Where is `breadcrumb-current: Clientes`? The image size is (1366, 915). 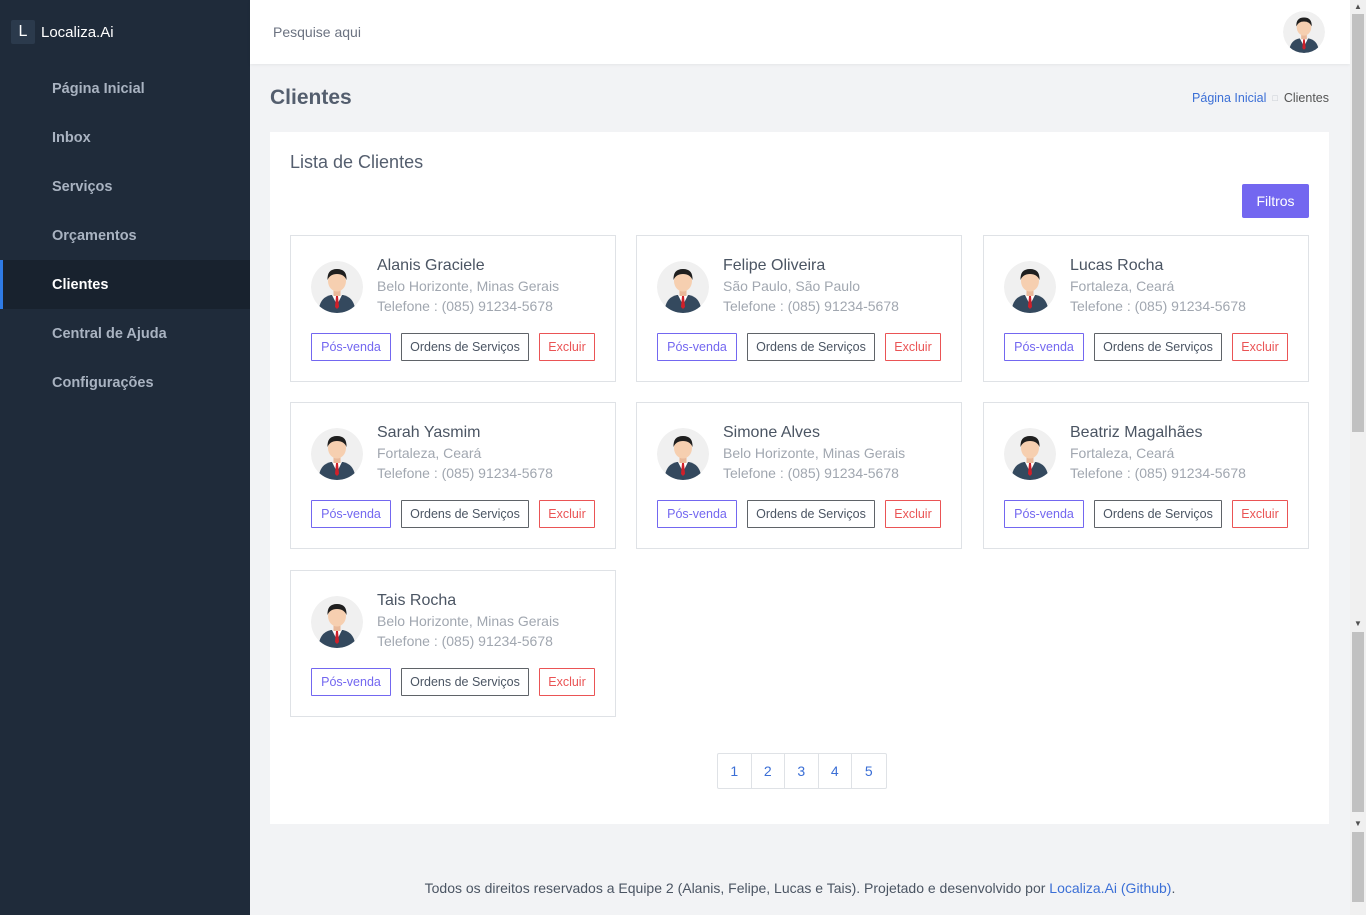
breadcrumb-current: Clientes is located at coordinates (1306, 98).